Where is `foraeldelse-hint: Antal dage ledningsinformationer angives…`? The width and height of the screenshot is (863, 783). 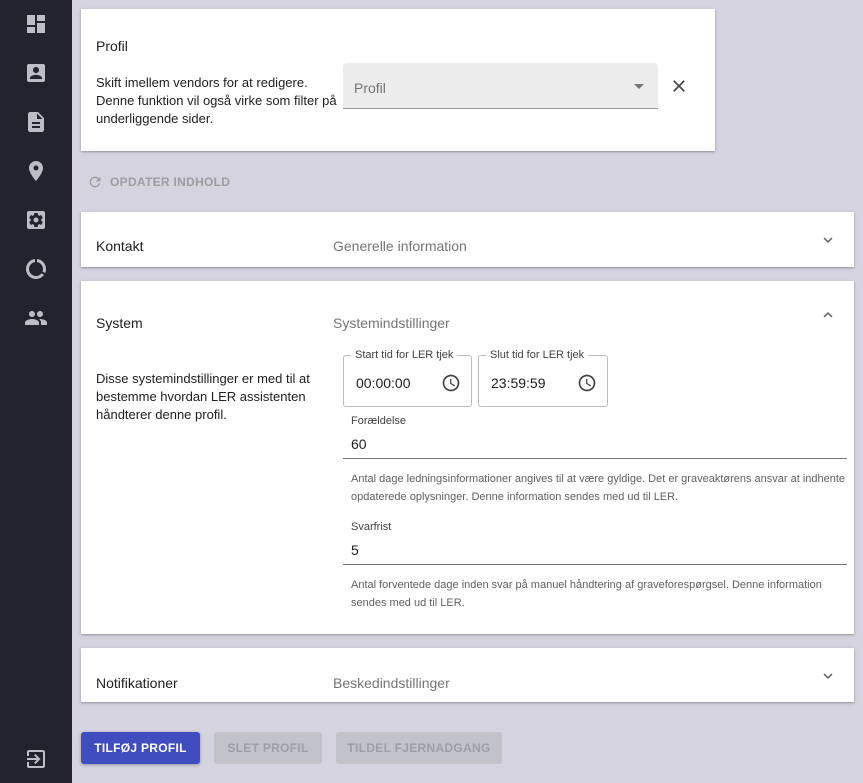 foraeldelse-hint: Antal dage ledningsinformationer angives… is located at coordinates (598, 488).